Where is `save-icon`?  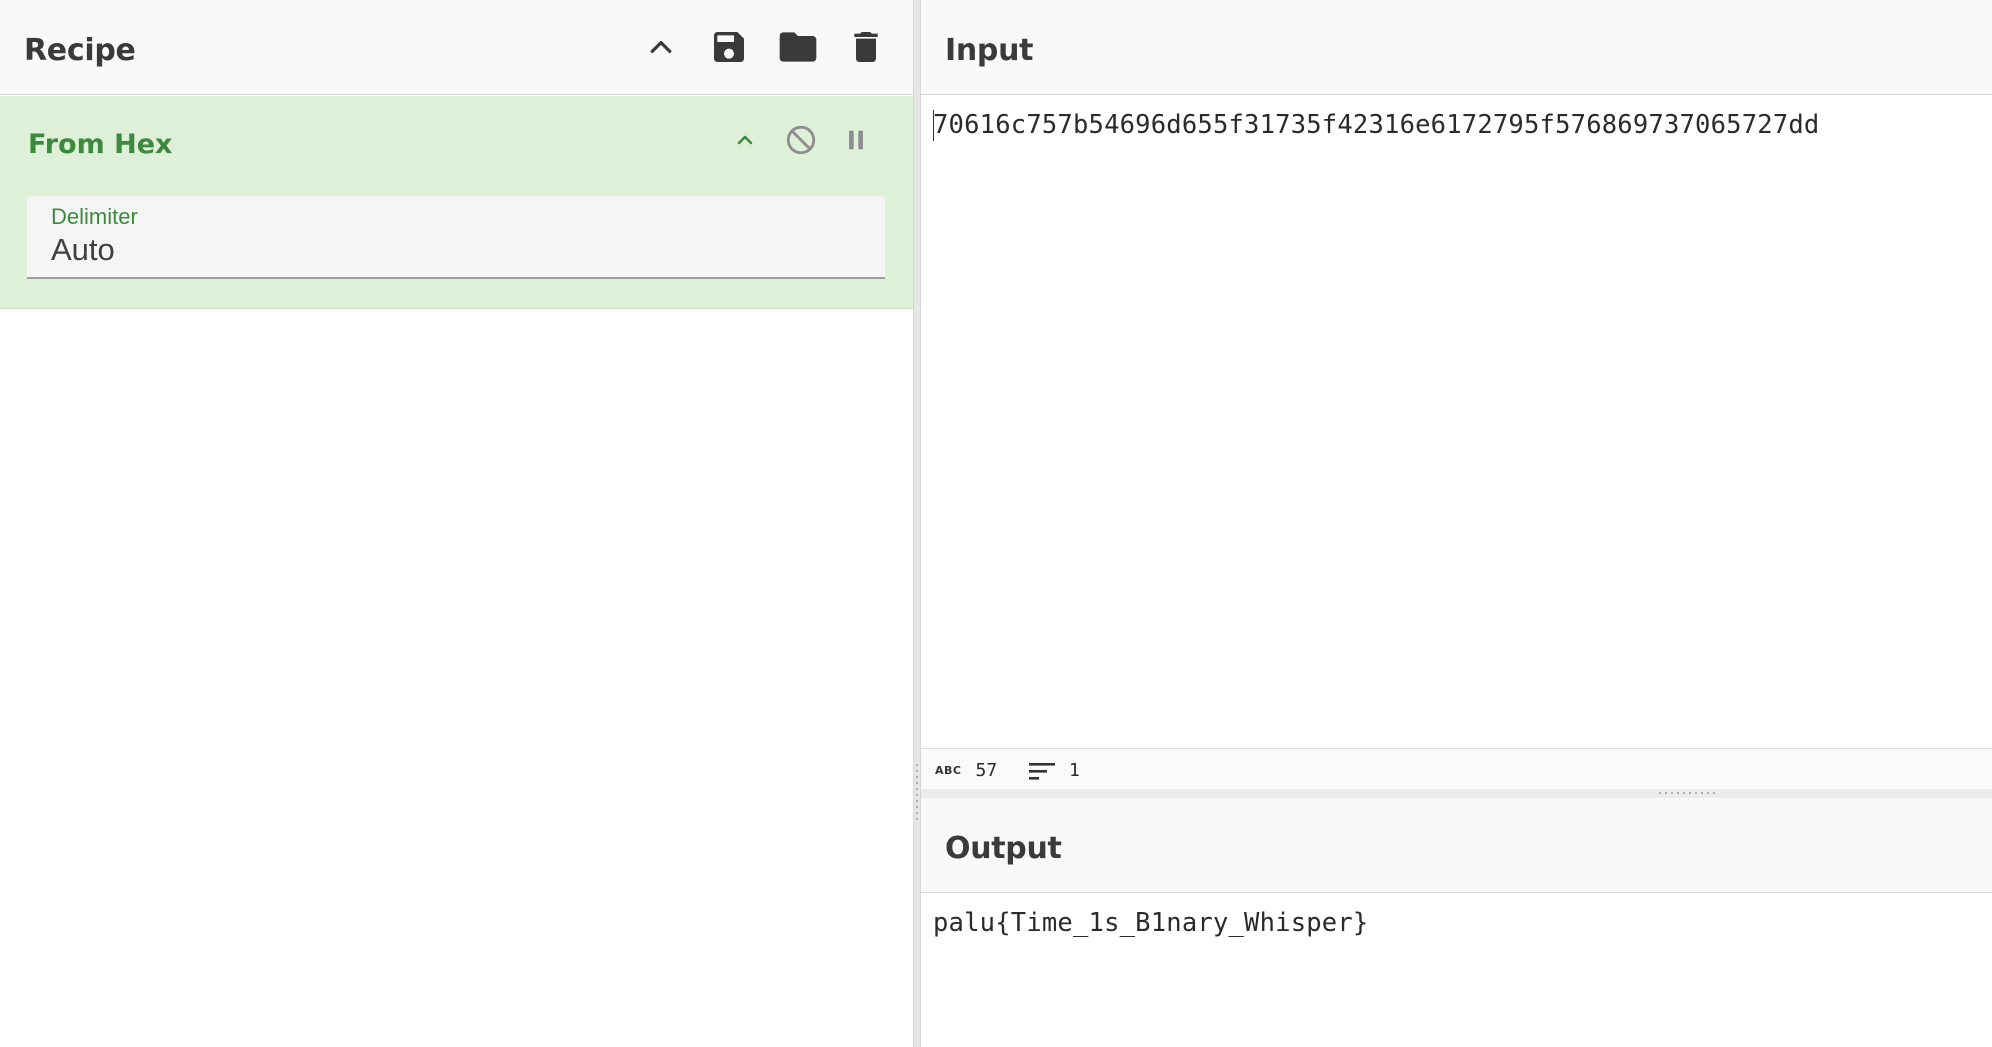
save-icon is located at coordinates (729, 47).